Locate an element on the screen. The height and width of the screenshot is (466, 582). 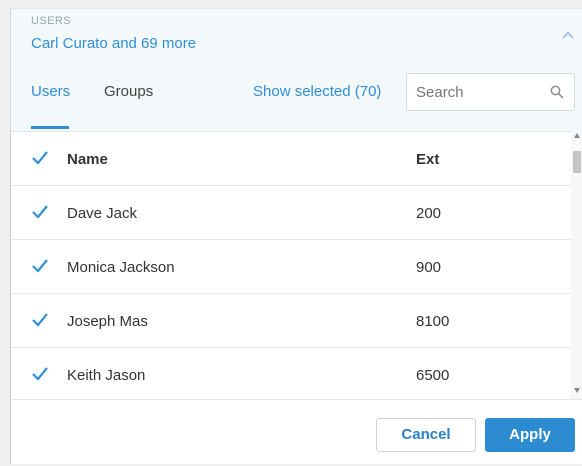
user-name: Dave Jack is located at coordinates (102, 213).